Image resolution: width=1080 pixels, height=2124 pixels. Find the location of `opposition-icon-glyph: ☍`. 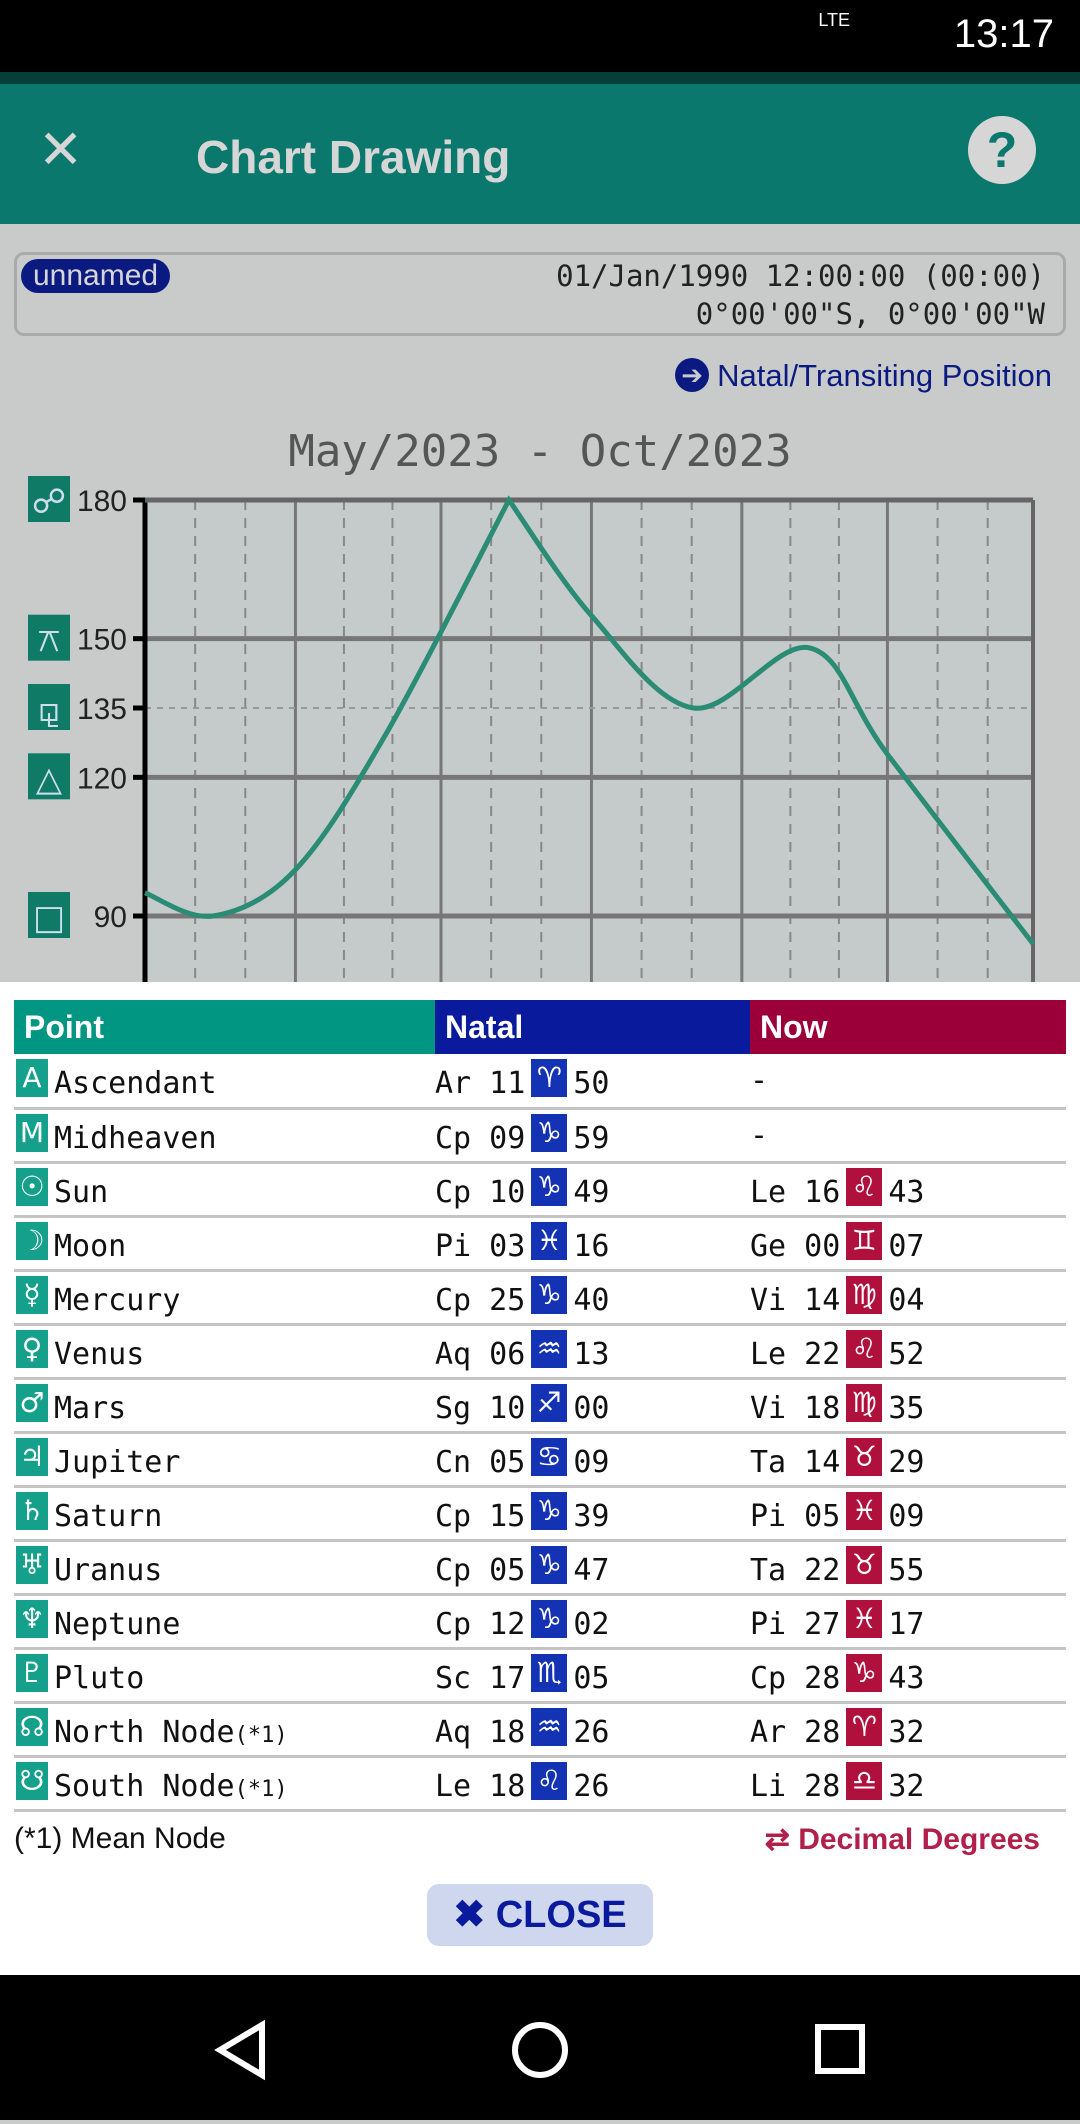

opposition-icon-glyph: ☍ is located at coordinates (49, 502).